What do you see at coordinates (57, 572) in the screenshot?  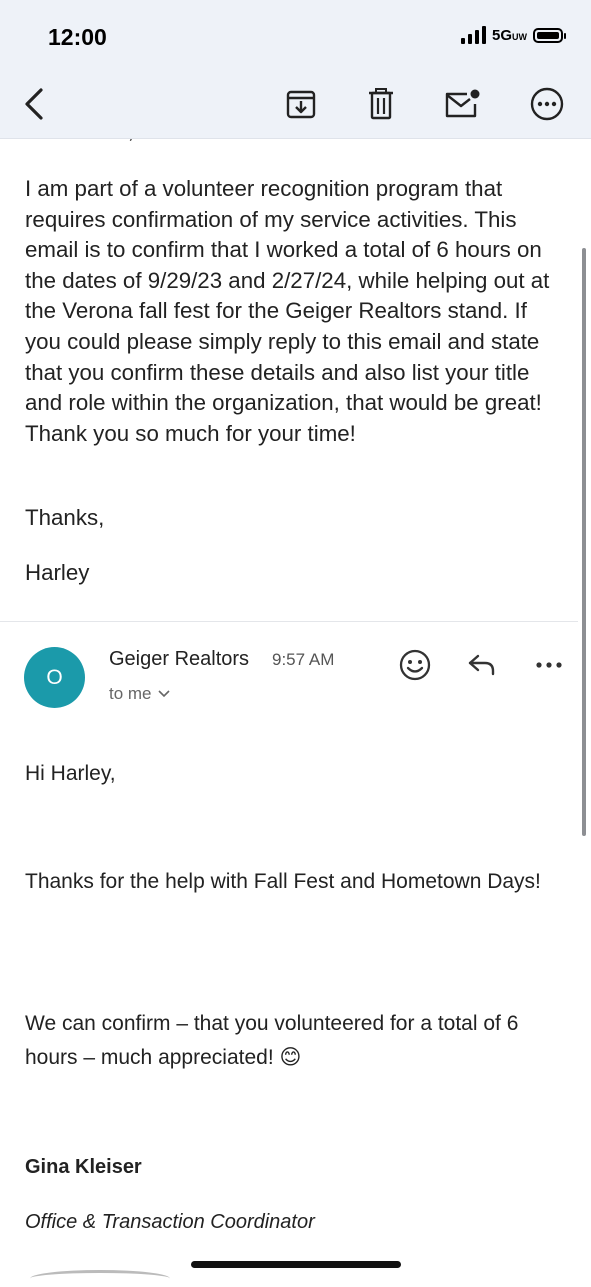 I see `message-signature: Harley` at bounding box center [57, 572].